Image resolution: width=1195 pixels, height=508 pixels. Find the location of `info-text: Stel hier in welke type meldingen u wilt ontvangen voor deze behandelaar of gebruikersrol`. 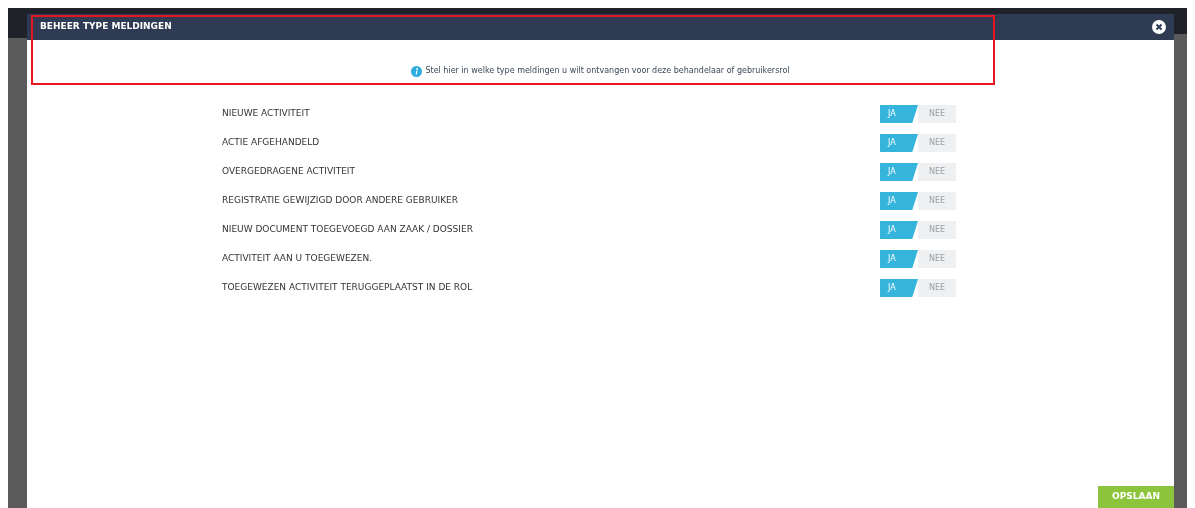

info-text: Stel hier in welke type meldingen u wilt ontvangen voor deze behandelaar of gebruikersrol is located at coordinates (607, 71).